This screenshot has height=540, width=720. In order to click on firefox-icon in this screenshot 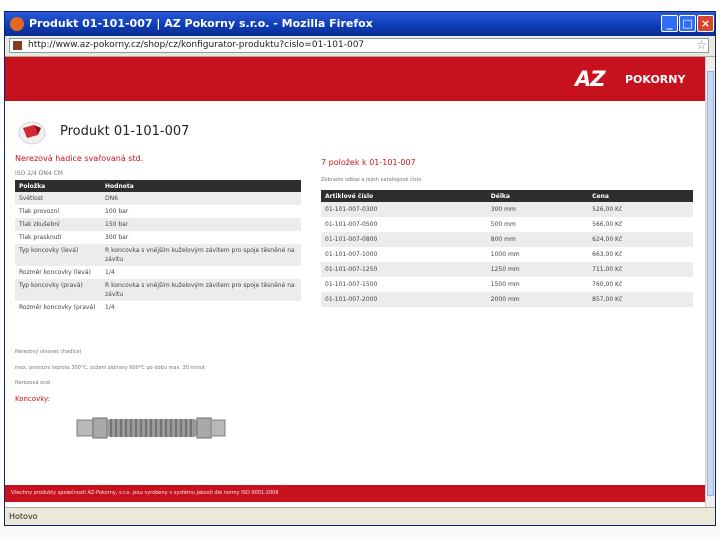, I will do `click(17, 24)`.